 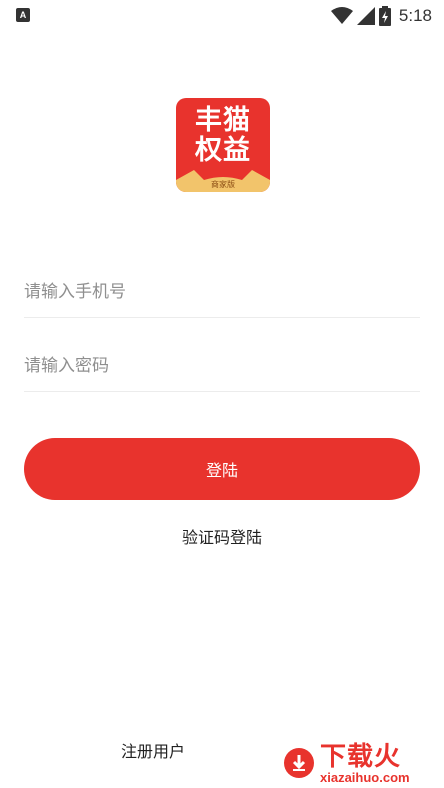 I want to click on logo-badge: 商家版, so click(x=223, y=184).